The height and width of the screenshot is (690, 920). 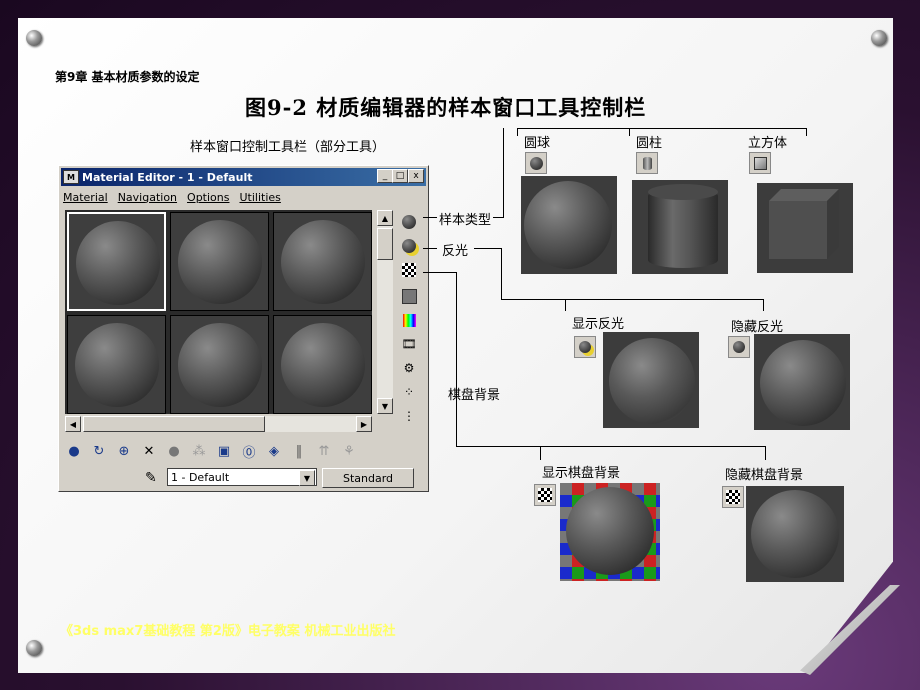 What do you see at coordinates (364, 424) in the screenshot?
I see `scroll-right-icon: ▶` at bounding box center [364, 424].